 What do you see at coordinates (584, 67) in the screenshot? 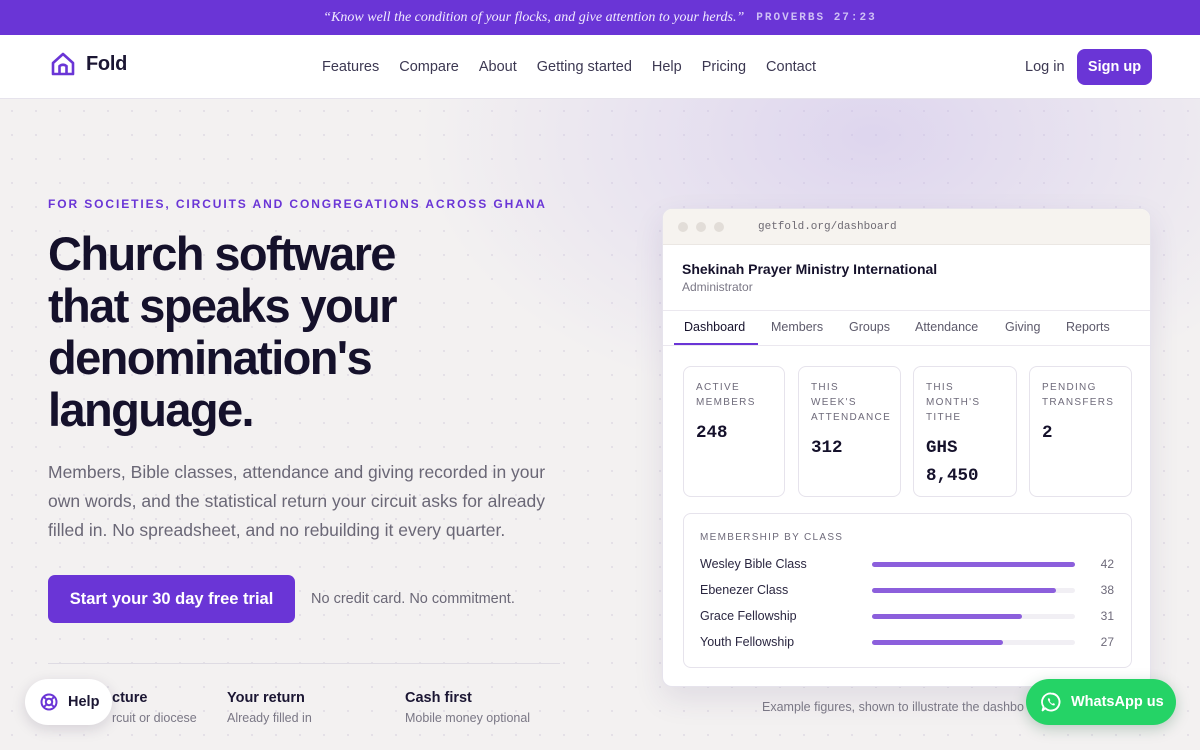
I see `nav-link-getting-started: Getting started` at bounding box center [584, 67].